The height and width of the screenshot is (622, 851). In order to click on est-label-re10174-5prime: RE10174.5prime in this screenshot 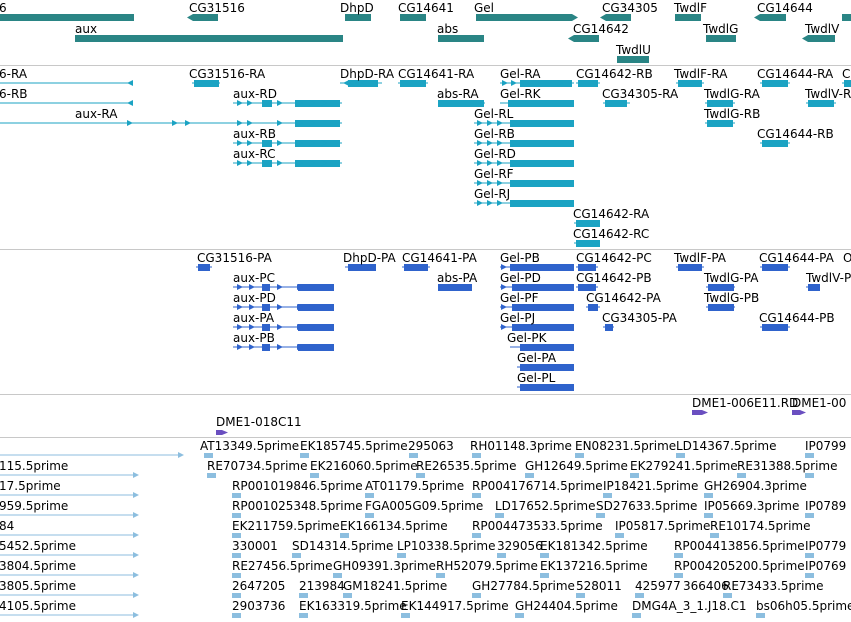, I will do `click(760, 526)`.